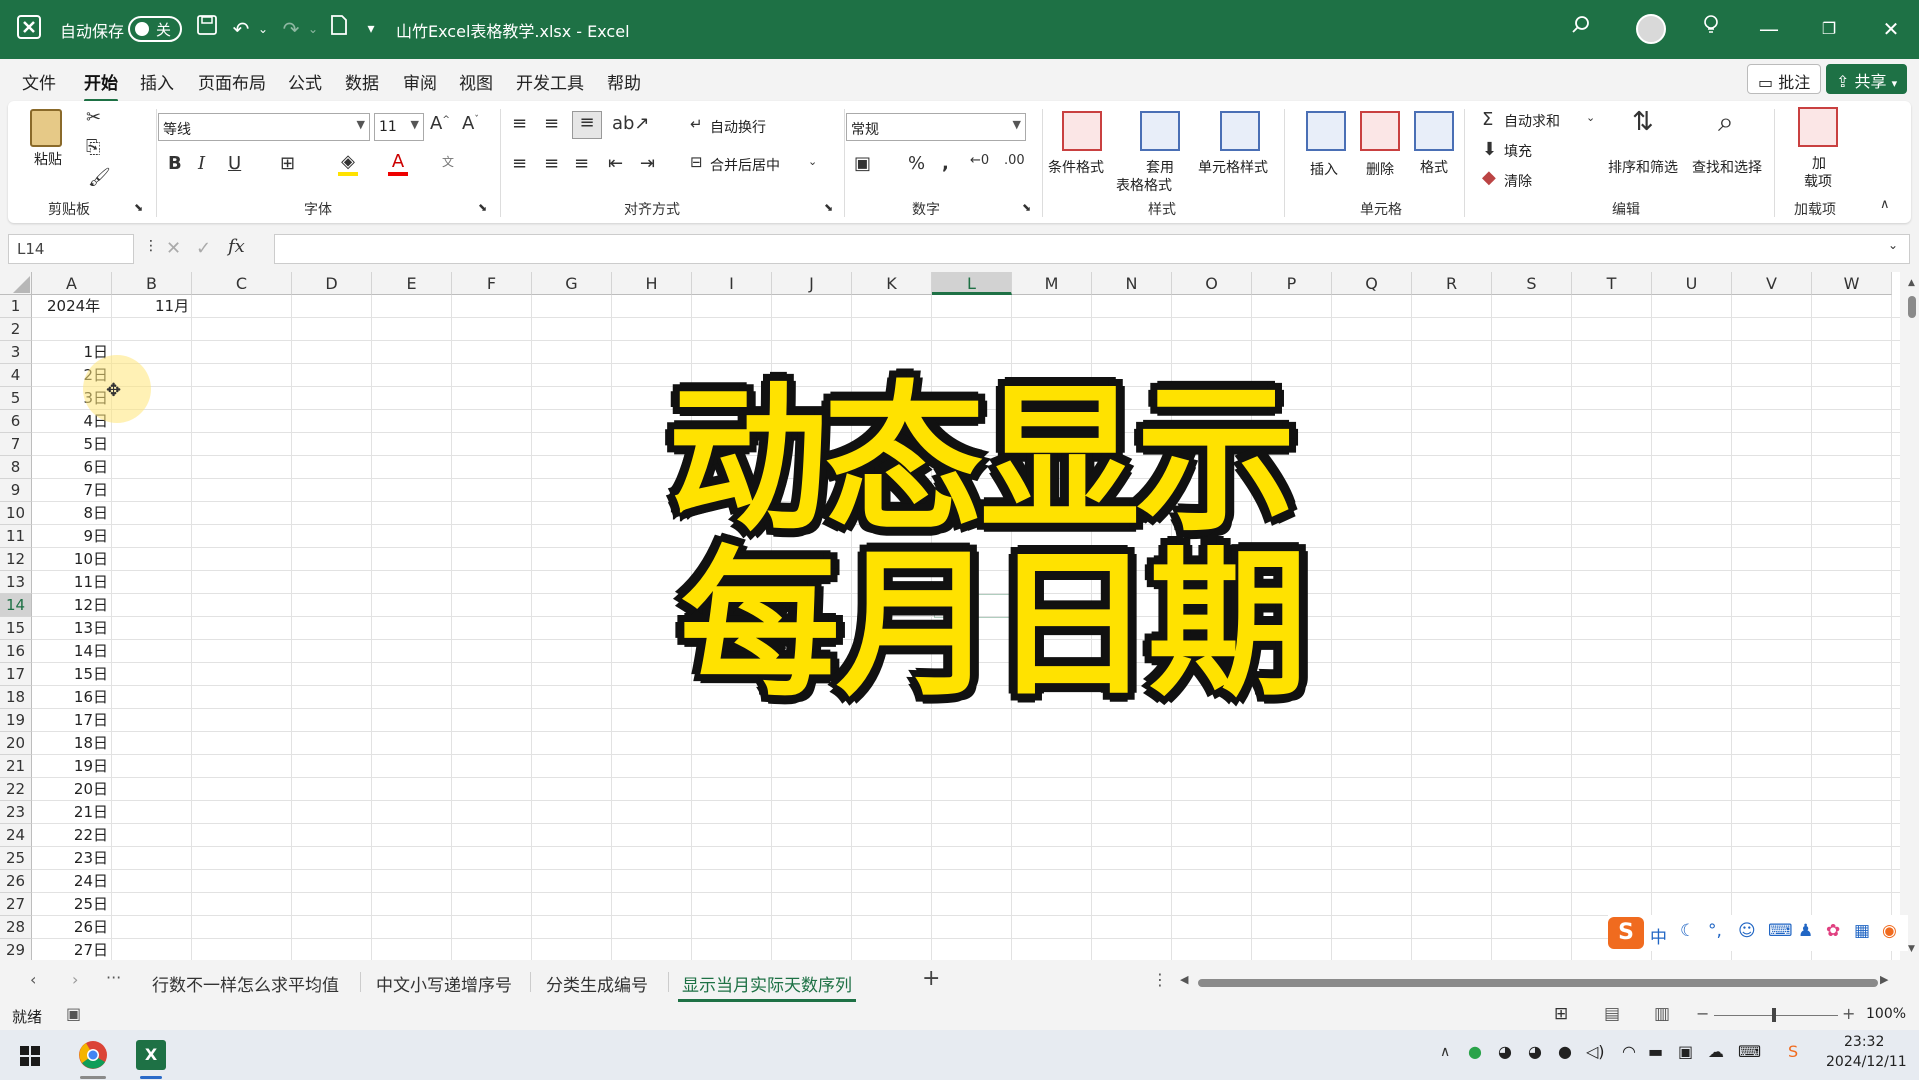 This screenshot has width=1919, height=1080. Describe the element at coordinates (1715, 931) in the screenshot. I see `punctuation-icon: °,` at that location.